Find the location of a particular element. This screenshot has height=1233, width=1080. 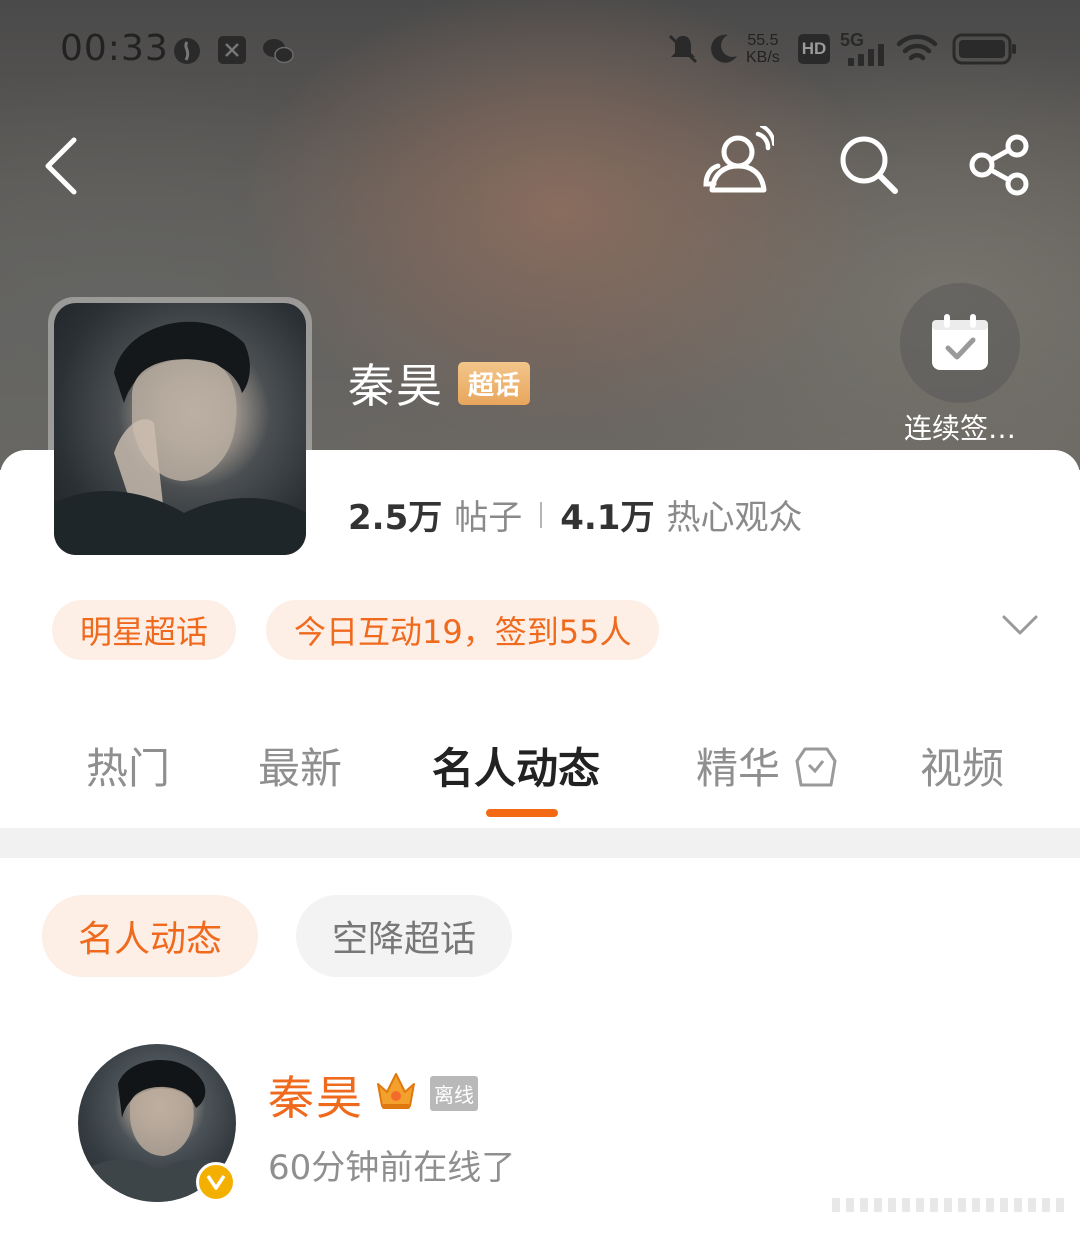

main-tabs: 热门 最新 名人动态 精华 视频 is located at coordinates (540, 770).